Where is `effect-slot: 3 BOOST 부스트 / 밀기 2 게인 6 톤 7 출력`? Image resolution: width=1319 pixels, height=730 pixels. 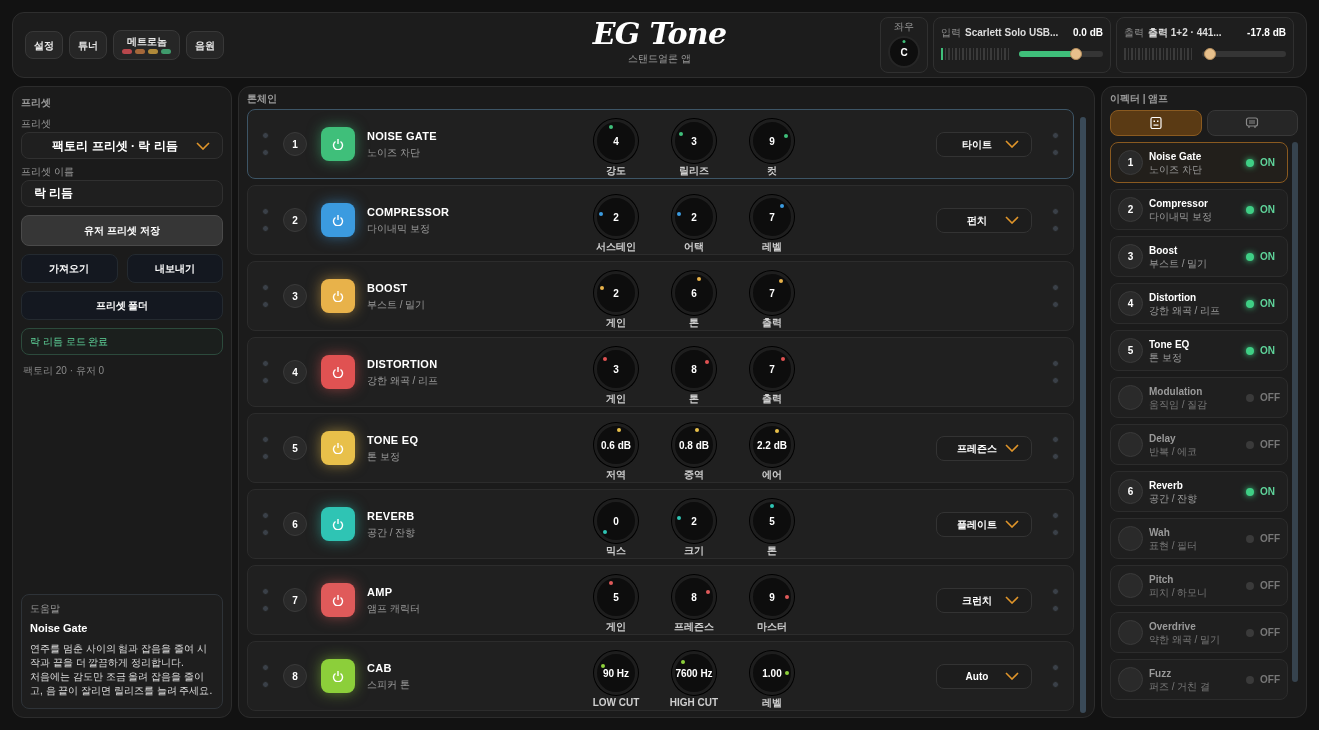
effect-slot: 3 BOOST 부스트 / 밀기 2 게인 6 톤 7 출력 is located at coordinates (660, 296).